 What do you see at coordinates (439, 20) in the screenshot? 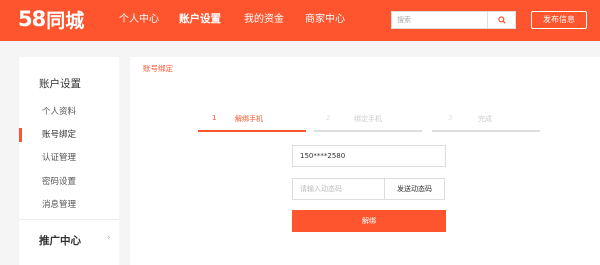
I see `search-input: 搜索` at bounding box center [439, 20].